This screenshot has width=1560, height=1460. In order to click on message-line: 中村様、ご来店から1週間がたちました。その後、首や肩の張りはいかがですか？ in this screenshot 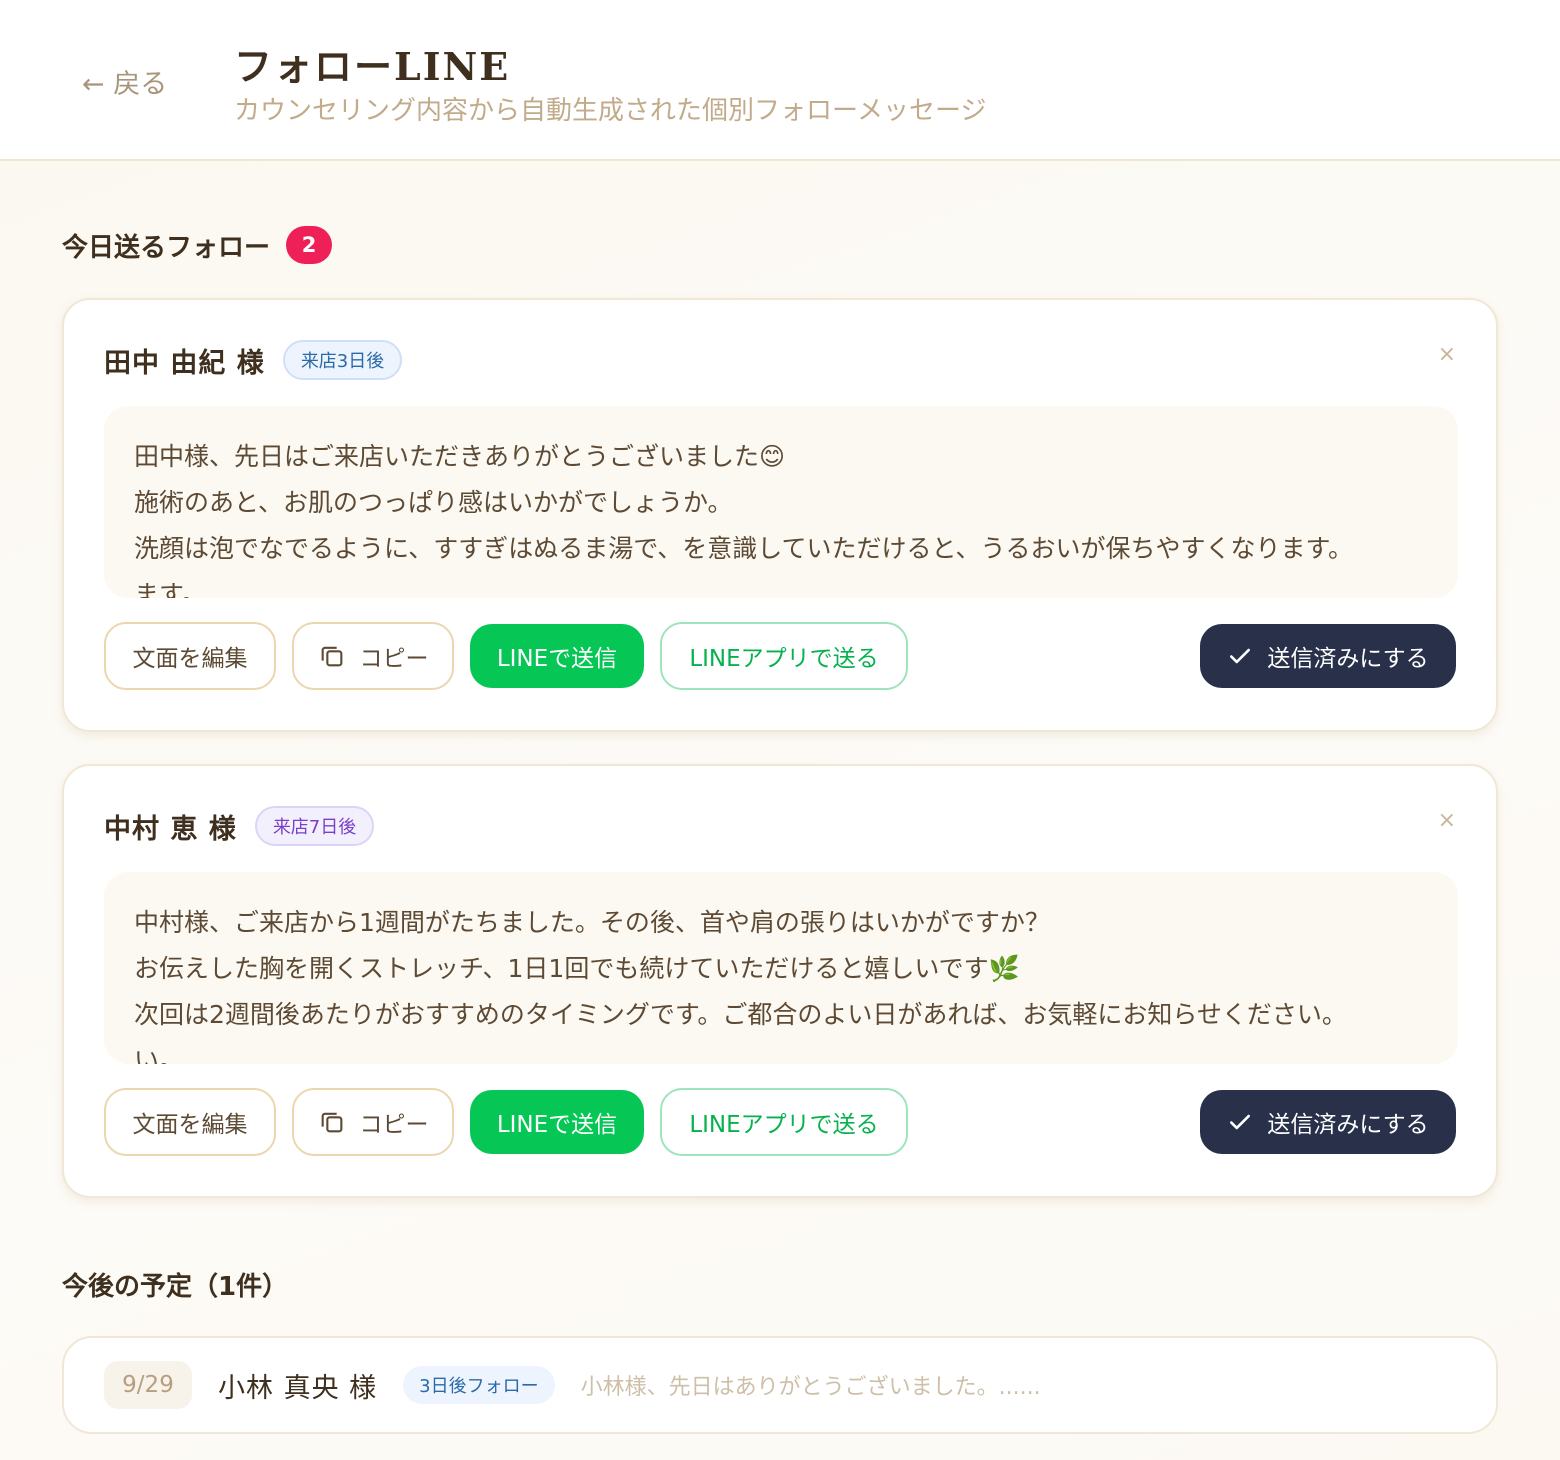, I will do `click(592, 922)`.